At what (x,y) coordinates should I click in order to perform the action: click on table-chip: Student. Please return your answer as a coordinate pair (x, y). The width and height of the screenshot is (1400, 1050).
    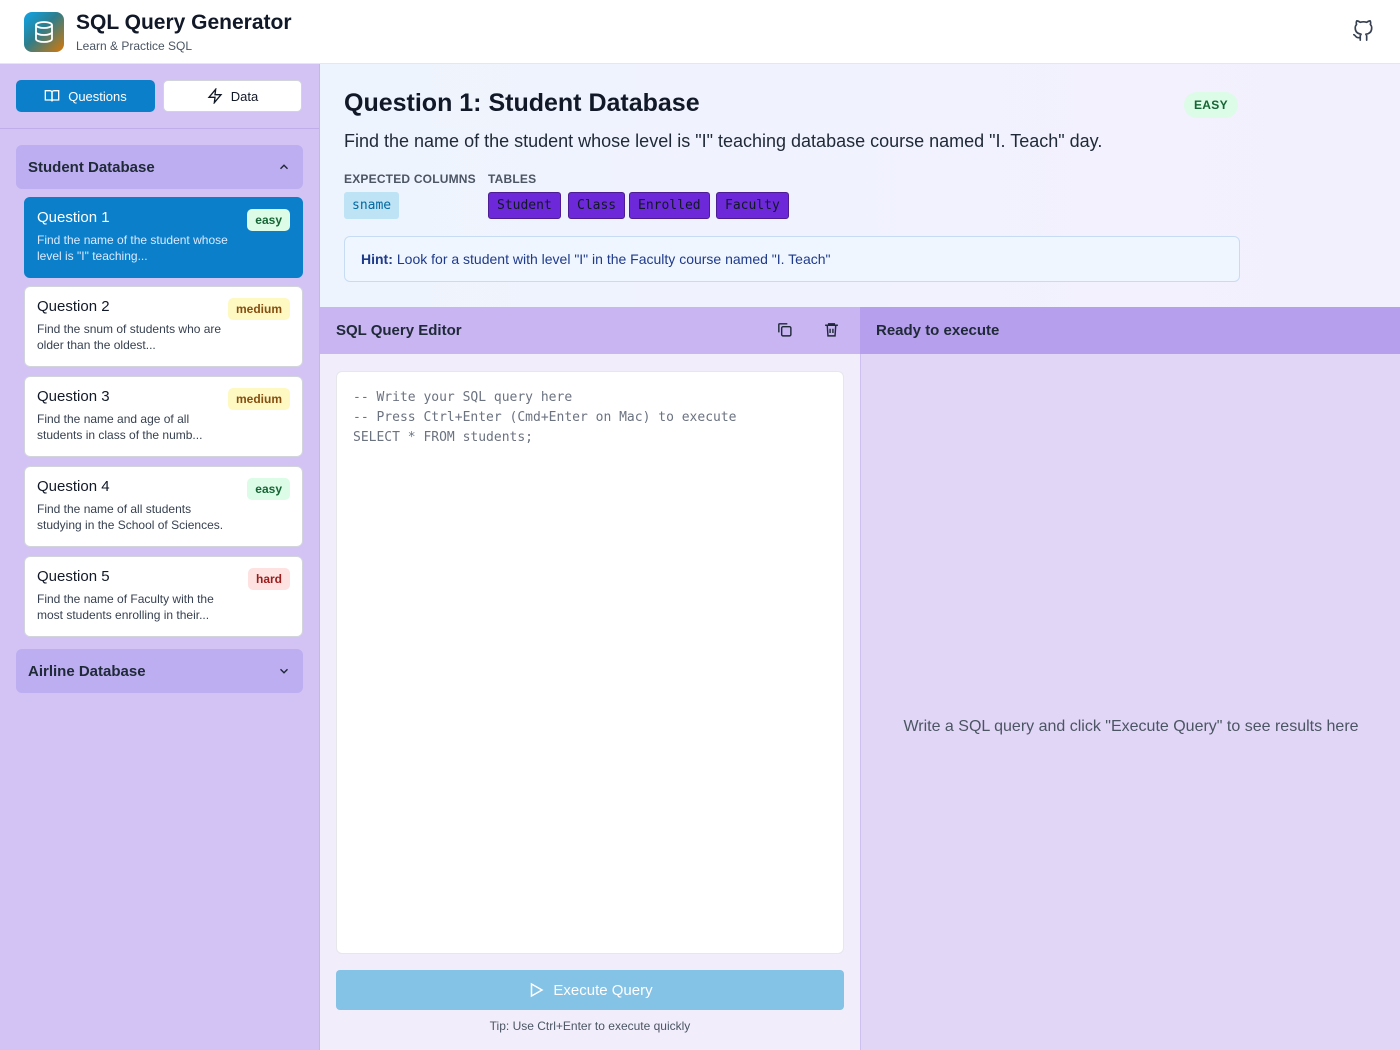
    Looking at the image, I should click on (524, 205).